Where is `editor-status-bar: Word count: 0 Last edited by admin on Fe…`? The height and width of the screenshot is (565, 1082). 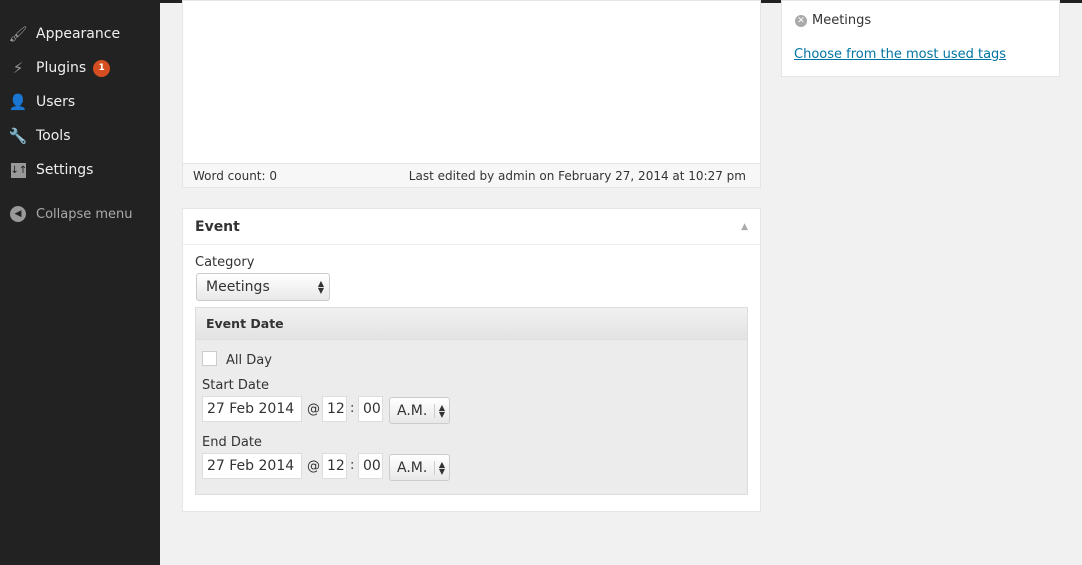
editor-status-bar: Word count: 0 Last edited by admin on Fe… is located at coordinates (471, 175).